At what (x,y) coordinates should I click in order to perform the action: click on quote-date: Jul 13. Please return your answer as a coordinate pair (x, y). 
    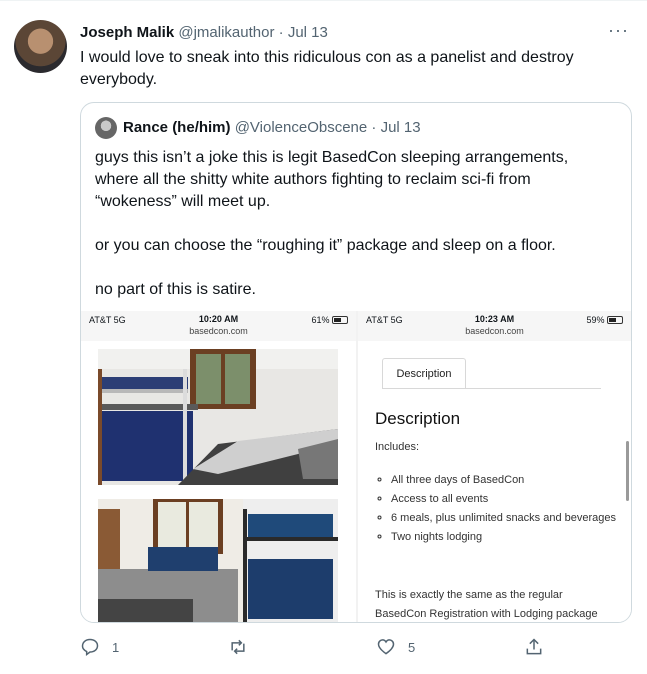
    Looking at the image, I should click on (401, 127).